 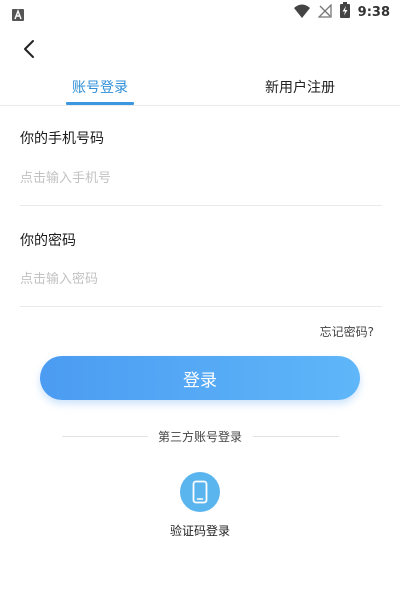 I want to click on login-button: 登录, so click(x=200, y=378).